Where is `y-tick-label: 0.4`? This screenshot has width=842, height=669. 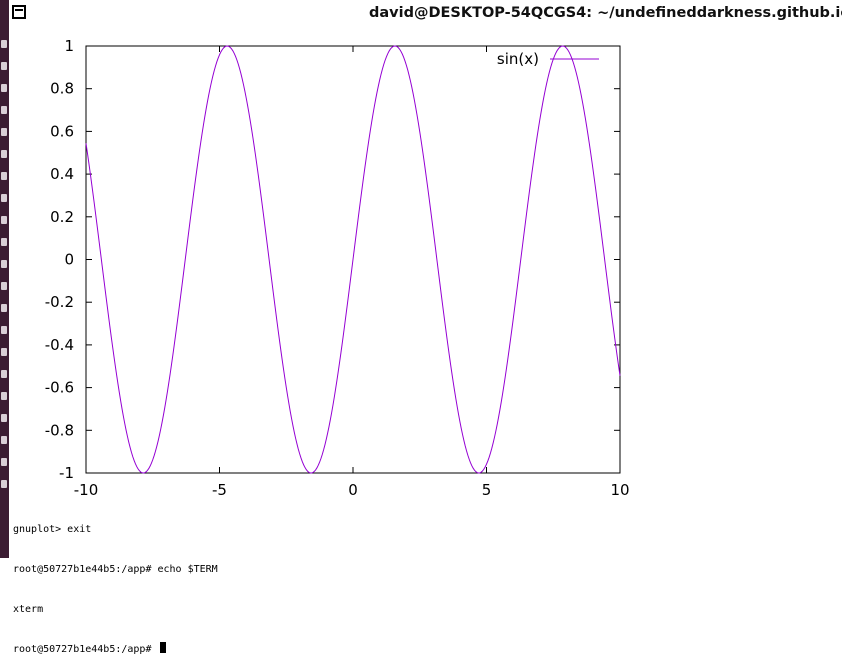 y-tick-label: 0.4 is located at coordinates (62, 174).